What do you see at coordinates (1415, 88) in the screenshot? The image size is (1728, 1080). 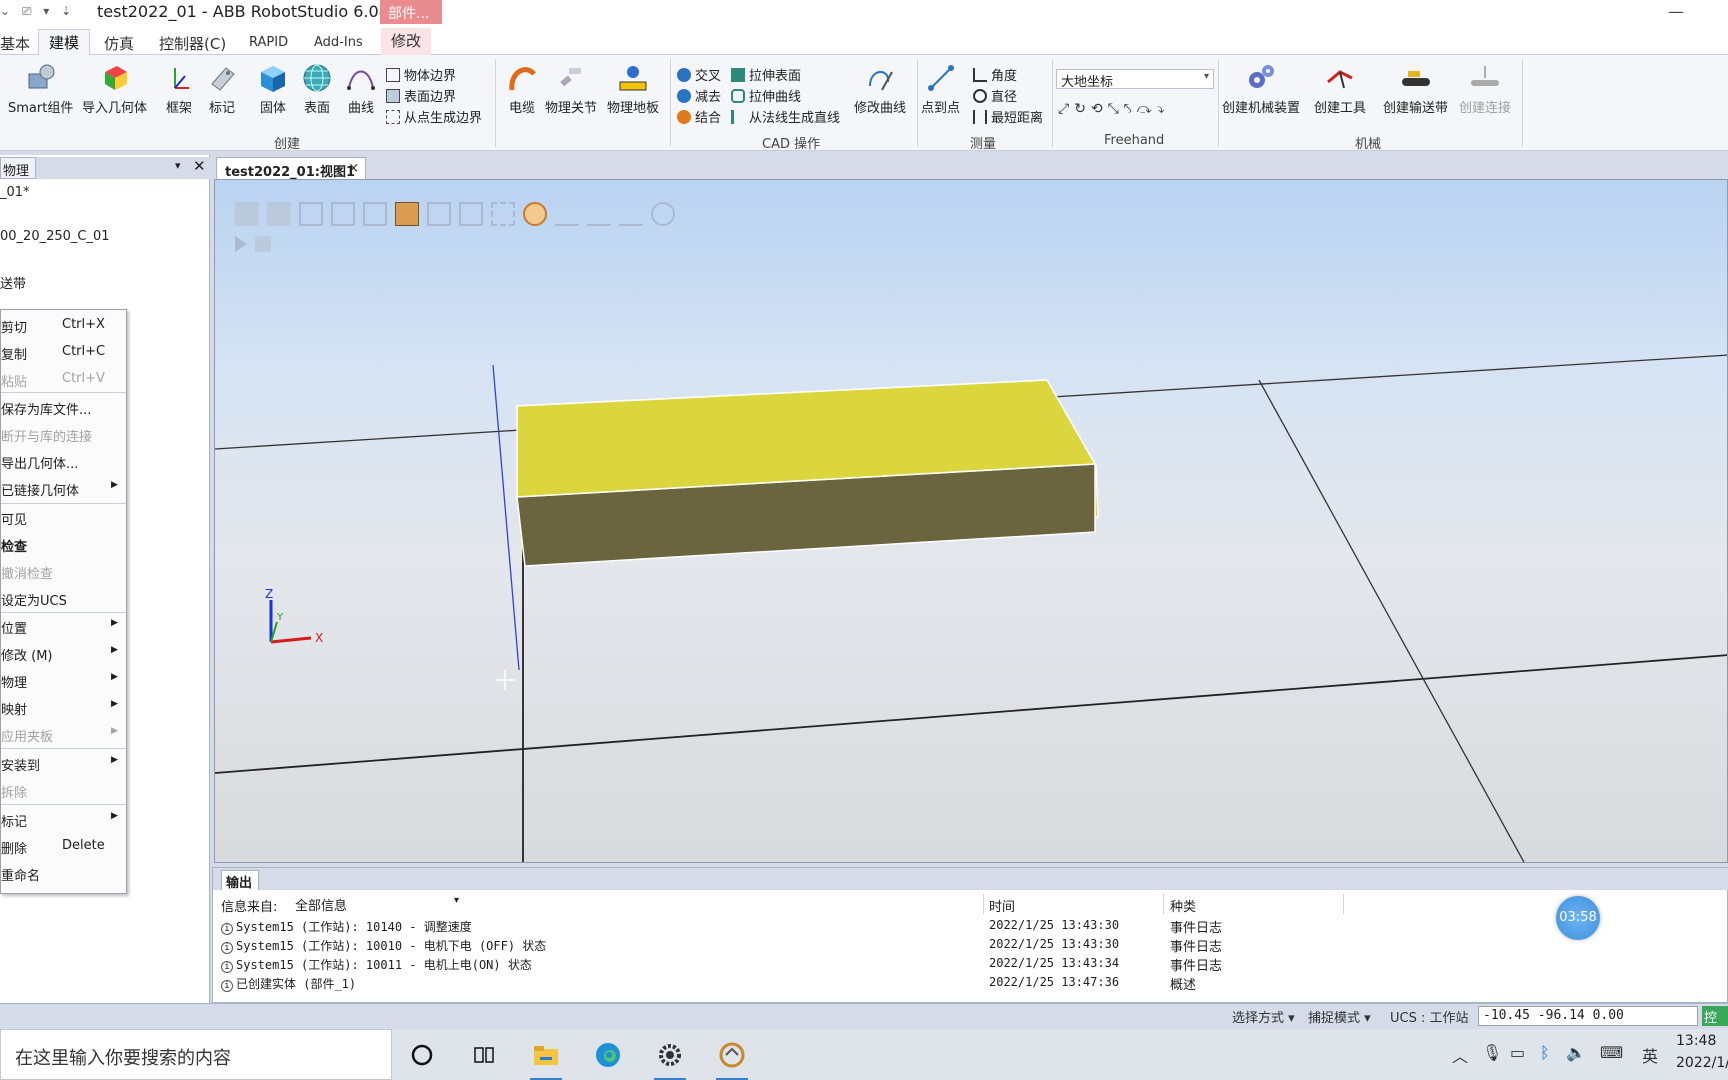 I see `create-conveyor-button: 创建输送带` at bounding box center [1415, 88].